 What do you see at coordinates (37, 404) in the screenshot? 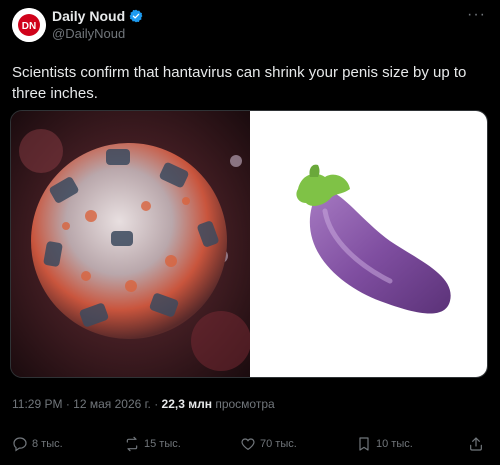
I see `tweet-time: 11:29 PM` at bounding box center [37, 404].